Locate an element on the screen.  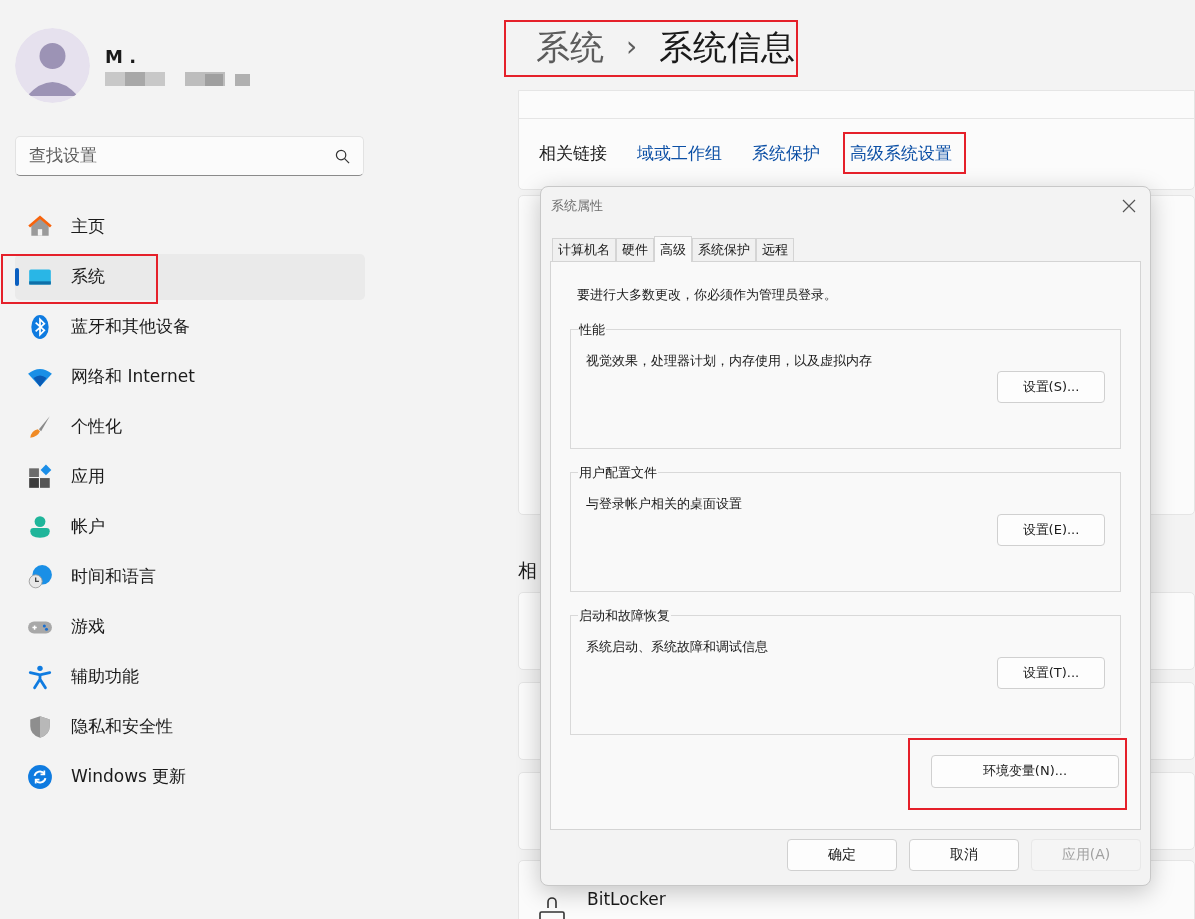
nav-item: 时间和语言 is located at coordinates (190, 577).